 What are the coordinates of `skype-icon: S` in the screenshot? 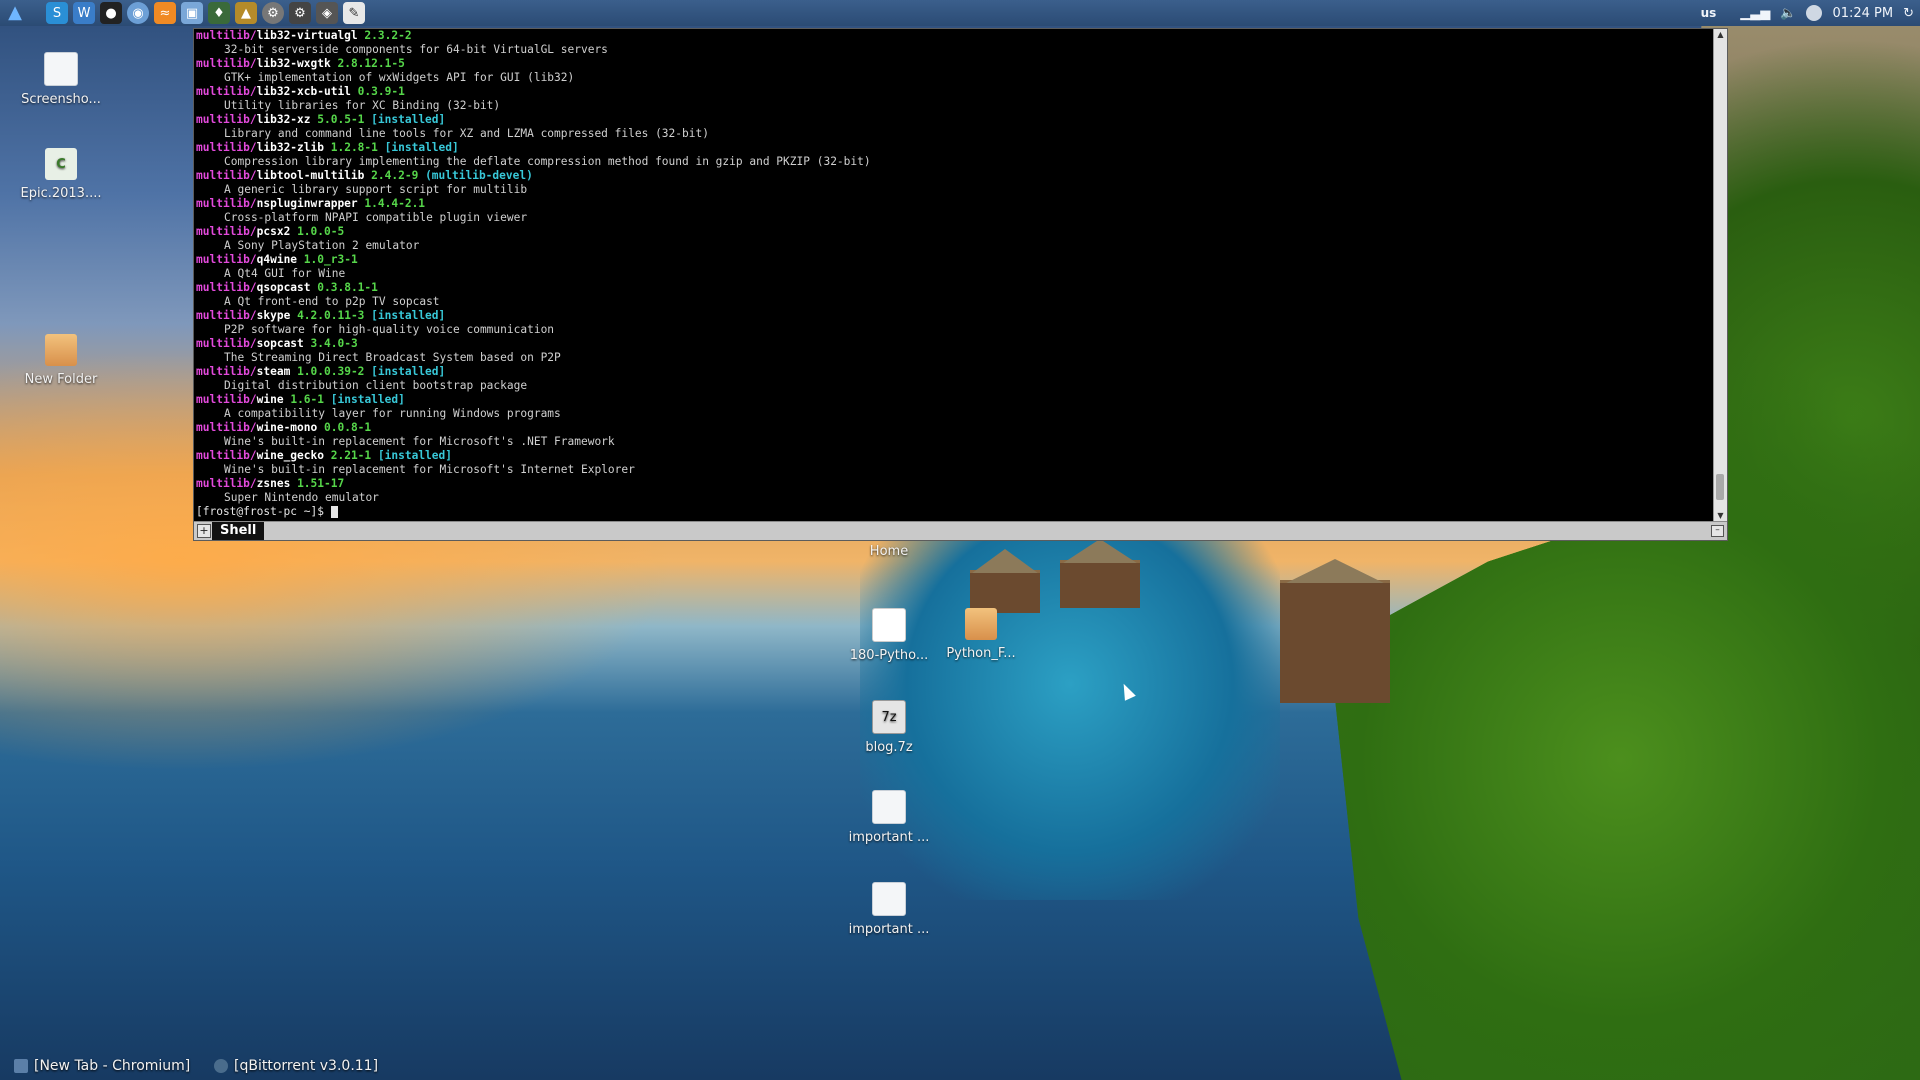 It's located at (57, 13).